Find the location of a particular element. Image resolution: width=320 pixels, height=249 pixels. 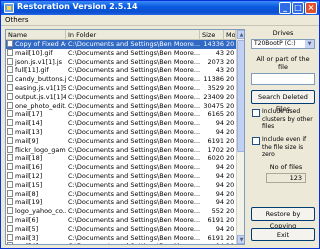

file-name: mail[18] is located at coordinates (36, 158).